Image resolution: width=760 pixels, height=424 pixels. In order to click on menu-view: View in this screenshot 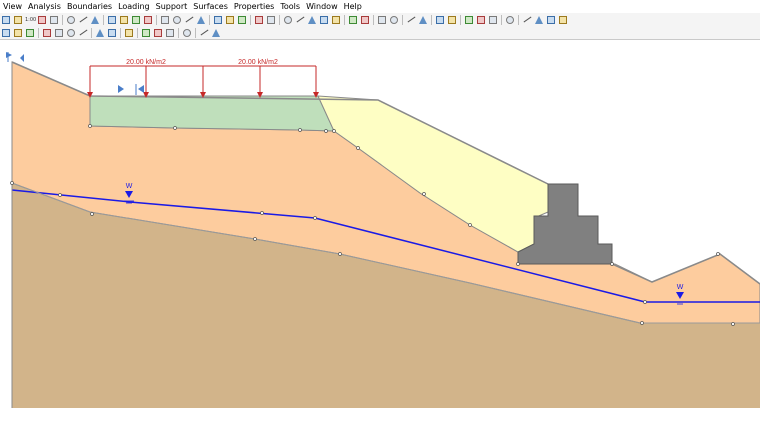, I will do `click(12, 6)`.